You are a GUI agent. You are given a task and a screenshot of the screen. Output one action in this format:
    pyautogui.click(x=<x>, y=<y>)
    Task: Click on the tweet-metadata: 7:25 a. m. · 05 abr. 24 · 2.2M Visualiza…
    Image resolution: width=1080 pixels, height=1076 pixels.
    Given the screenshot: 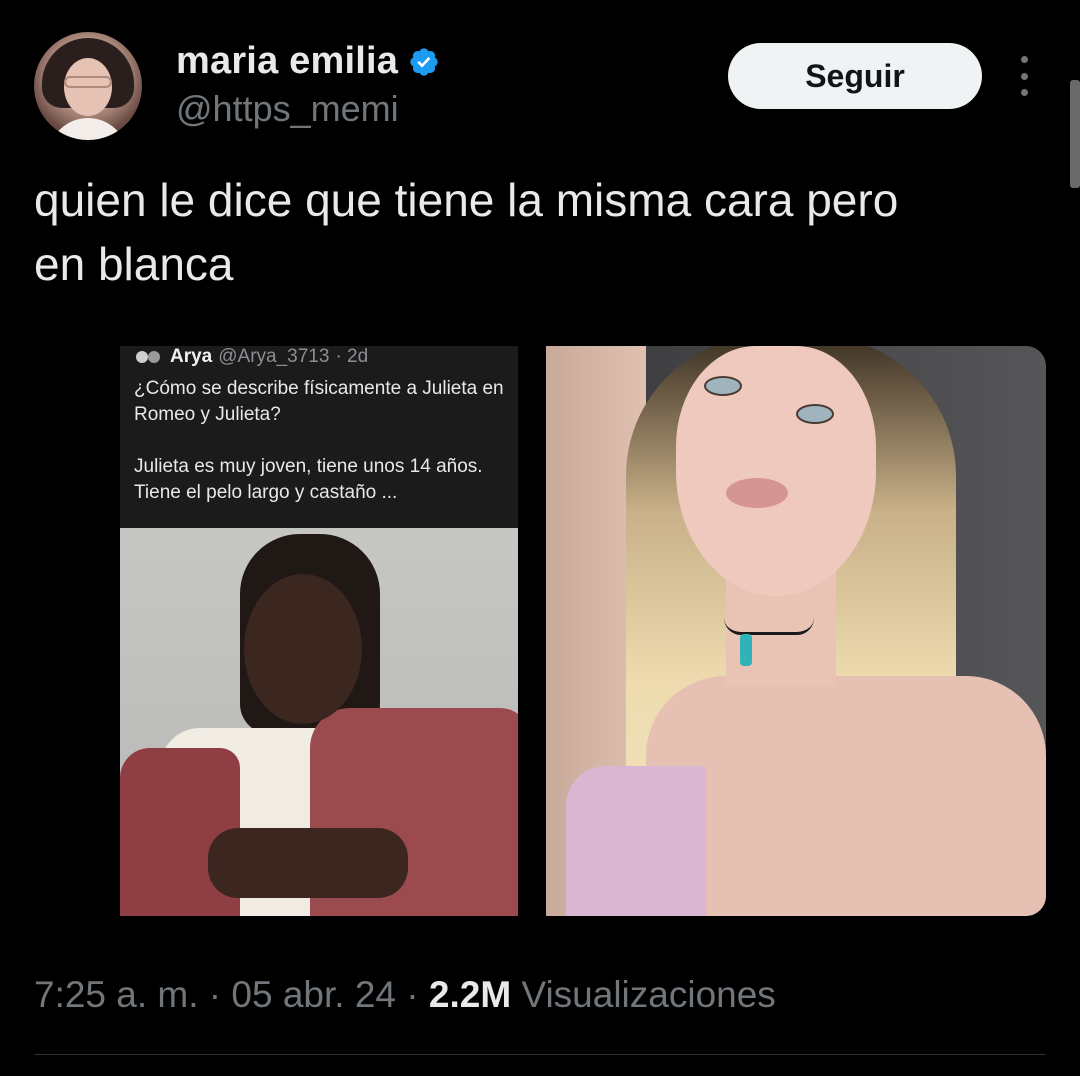 What is the action you would take?
    pyautogui.click(x=405, y=995)
    